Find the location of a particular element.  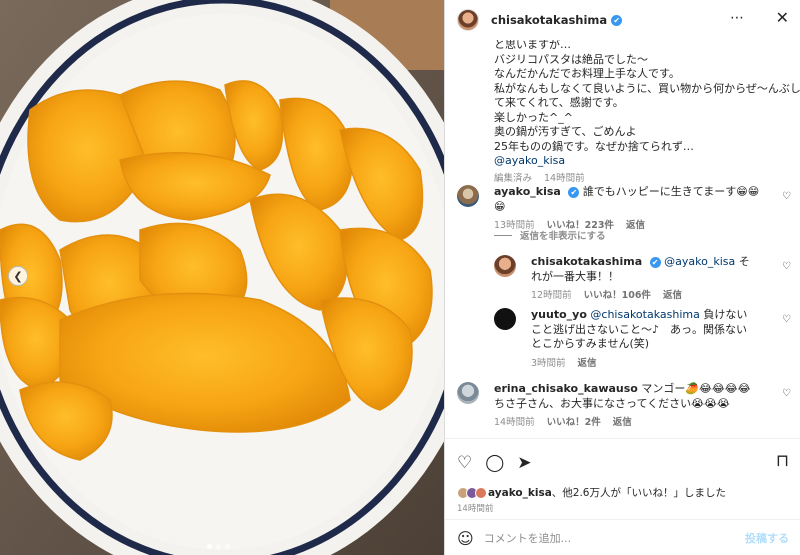

likes-text: 、他2.6万人が「いいね！」しました is located at coordinates (638, 493).